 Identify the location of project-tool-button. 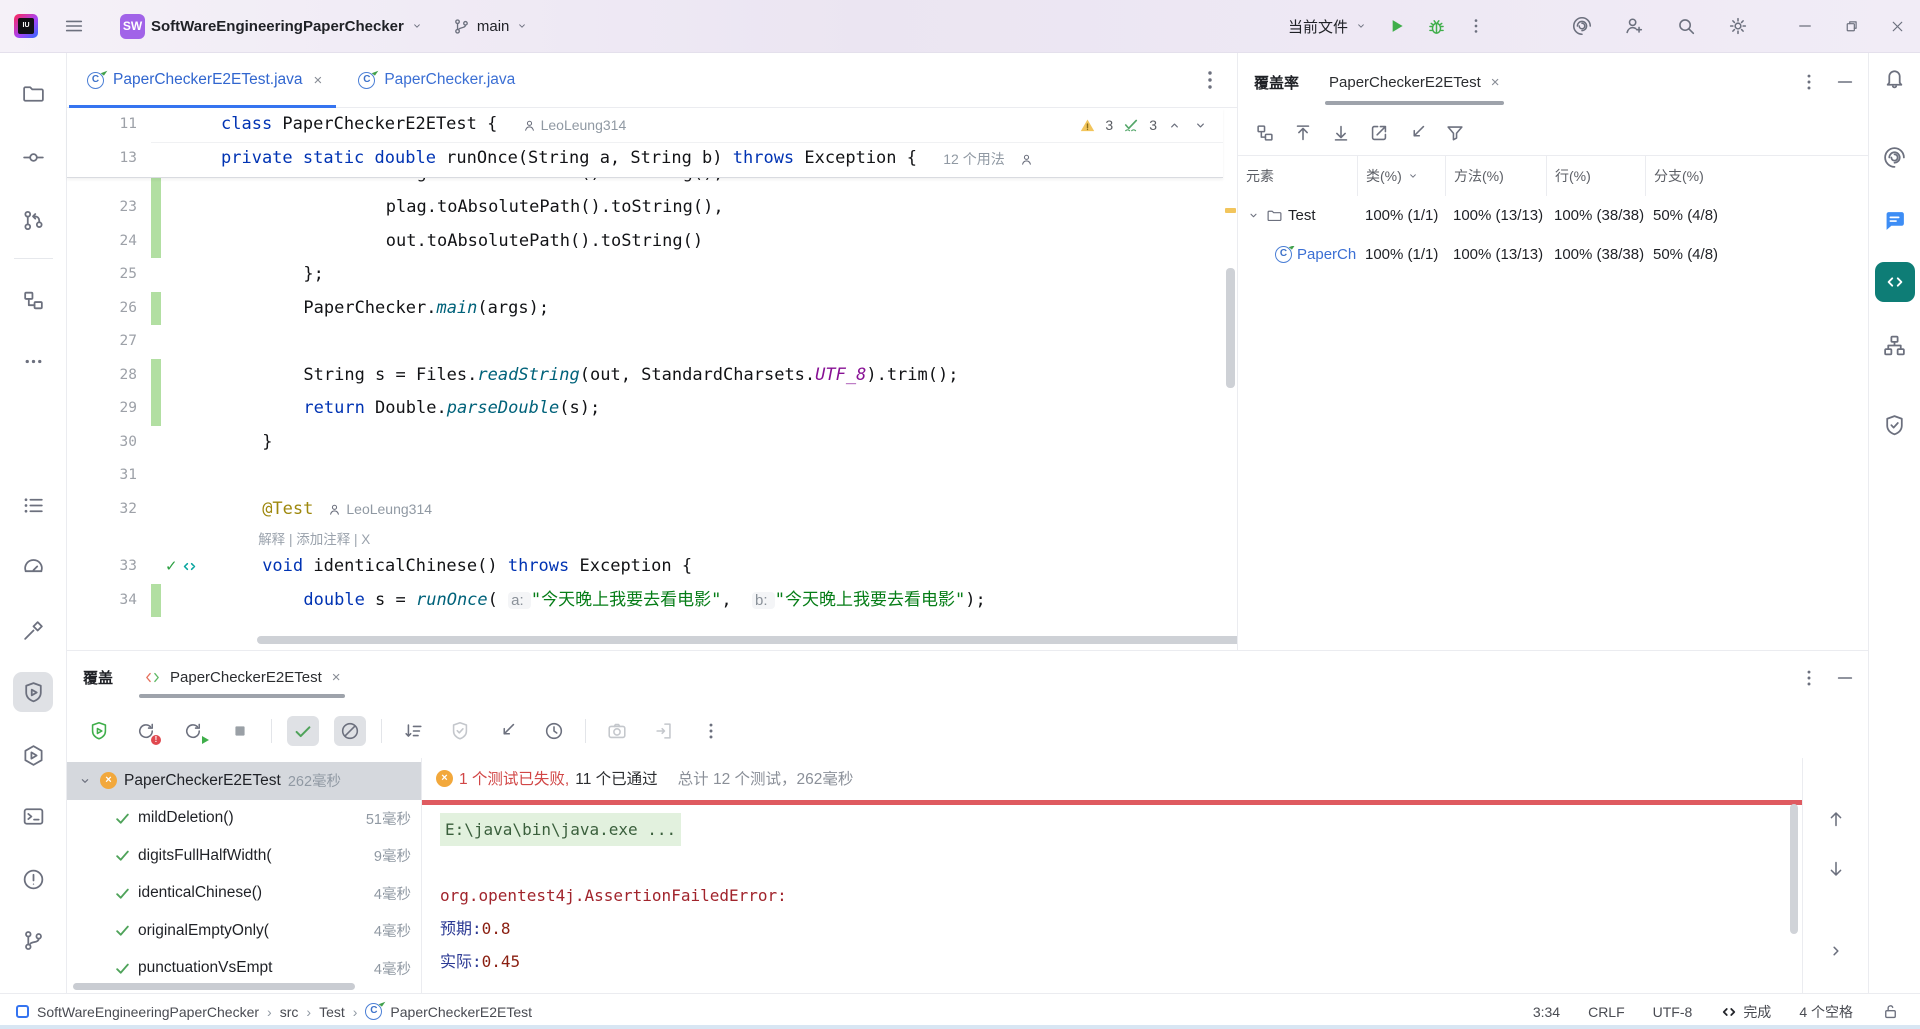
(33, 93).